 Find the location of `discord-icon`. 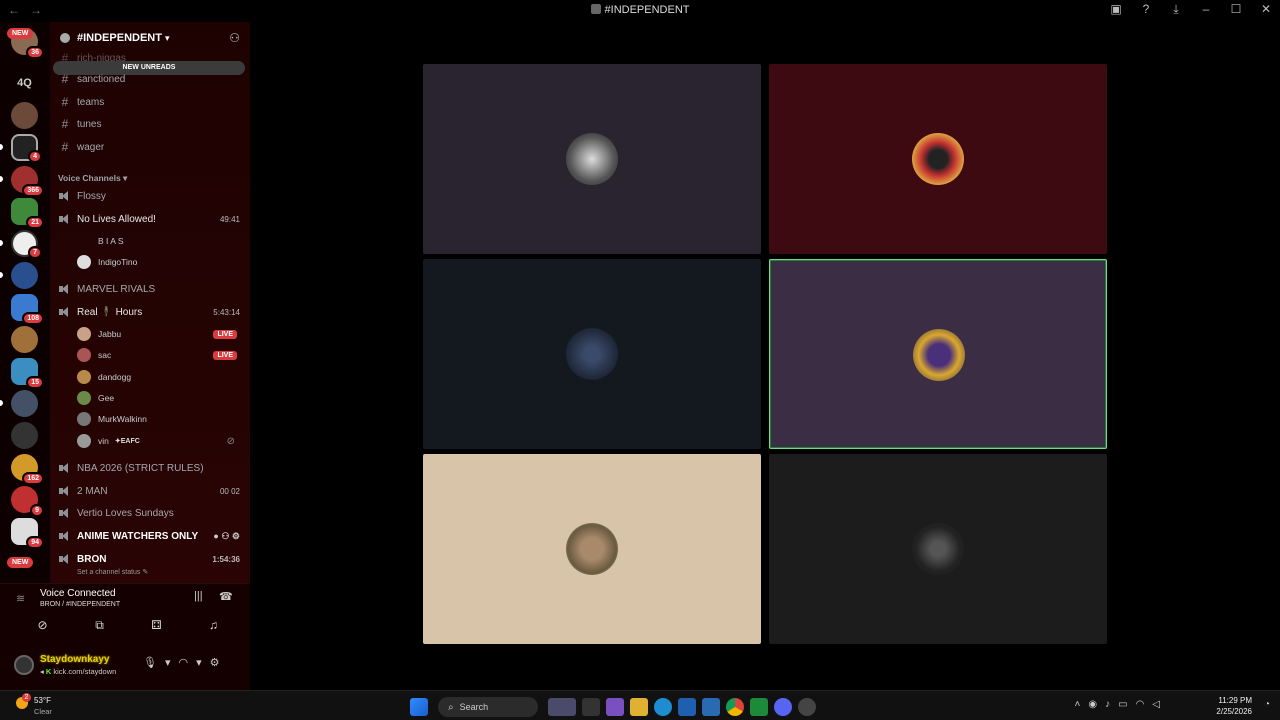

discord-icon is located at coordinates (783, 707).